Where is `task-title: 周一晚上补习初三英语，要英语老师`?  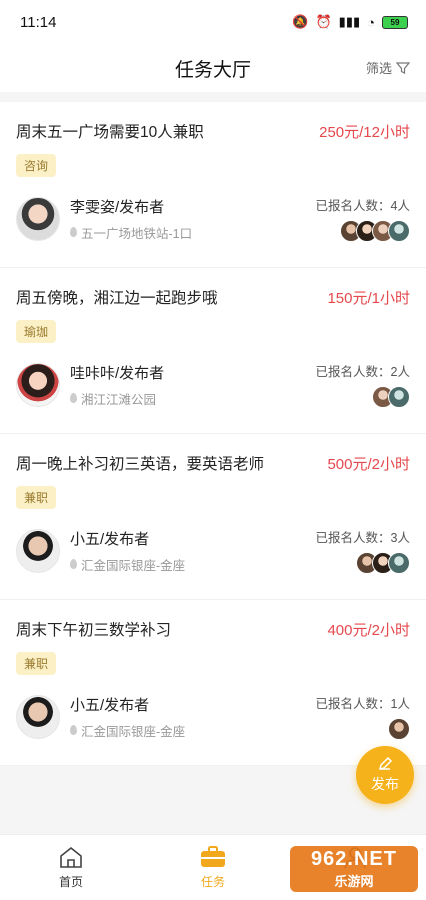 task-title: 周一晚上补习初三英语，要英语老师 is located at coordinates (140, 464).